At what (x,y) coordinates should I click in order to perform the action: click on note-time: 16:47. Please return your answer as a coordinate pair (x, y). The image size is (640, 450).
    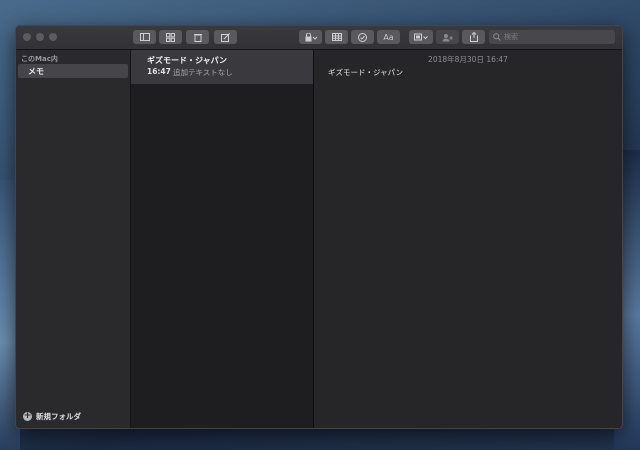
    Looking at the image, I should click on (159, 71).